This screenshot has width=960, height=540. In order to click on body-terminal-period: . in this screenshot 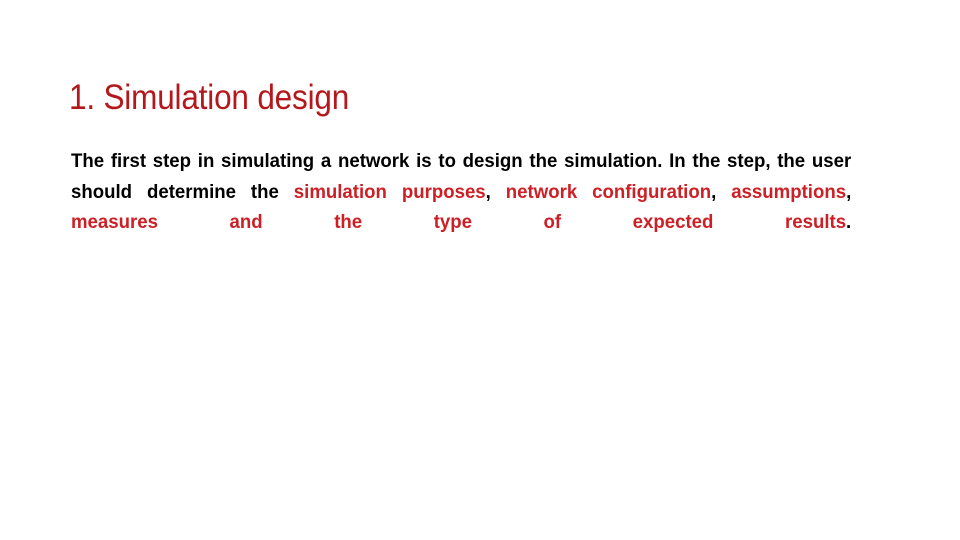, I will do `click(849, 222)`.